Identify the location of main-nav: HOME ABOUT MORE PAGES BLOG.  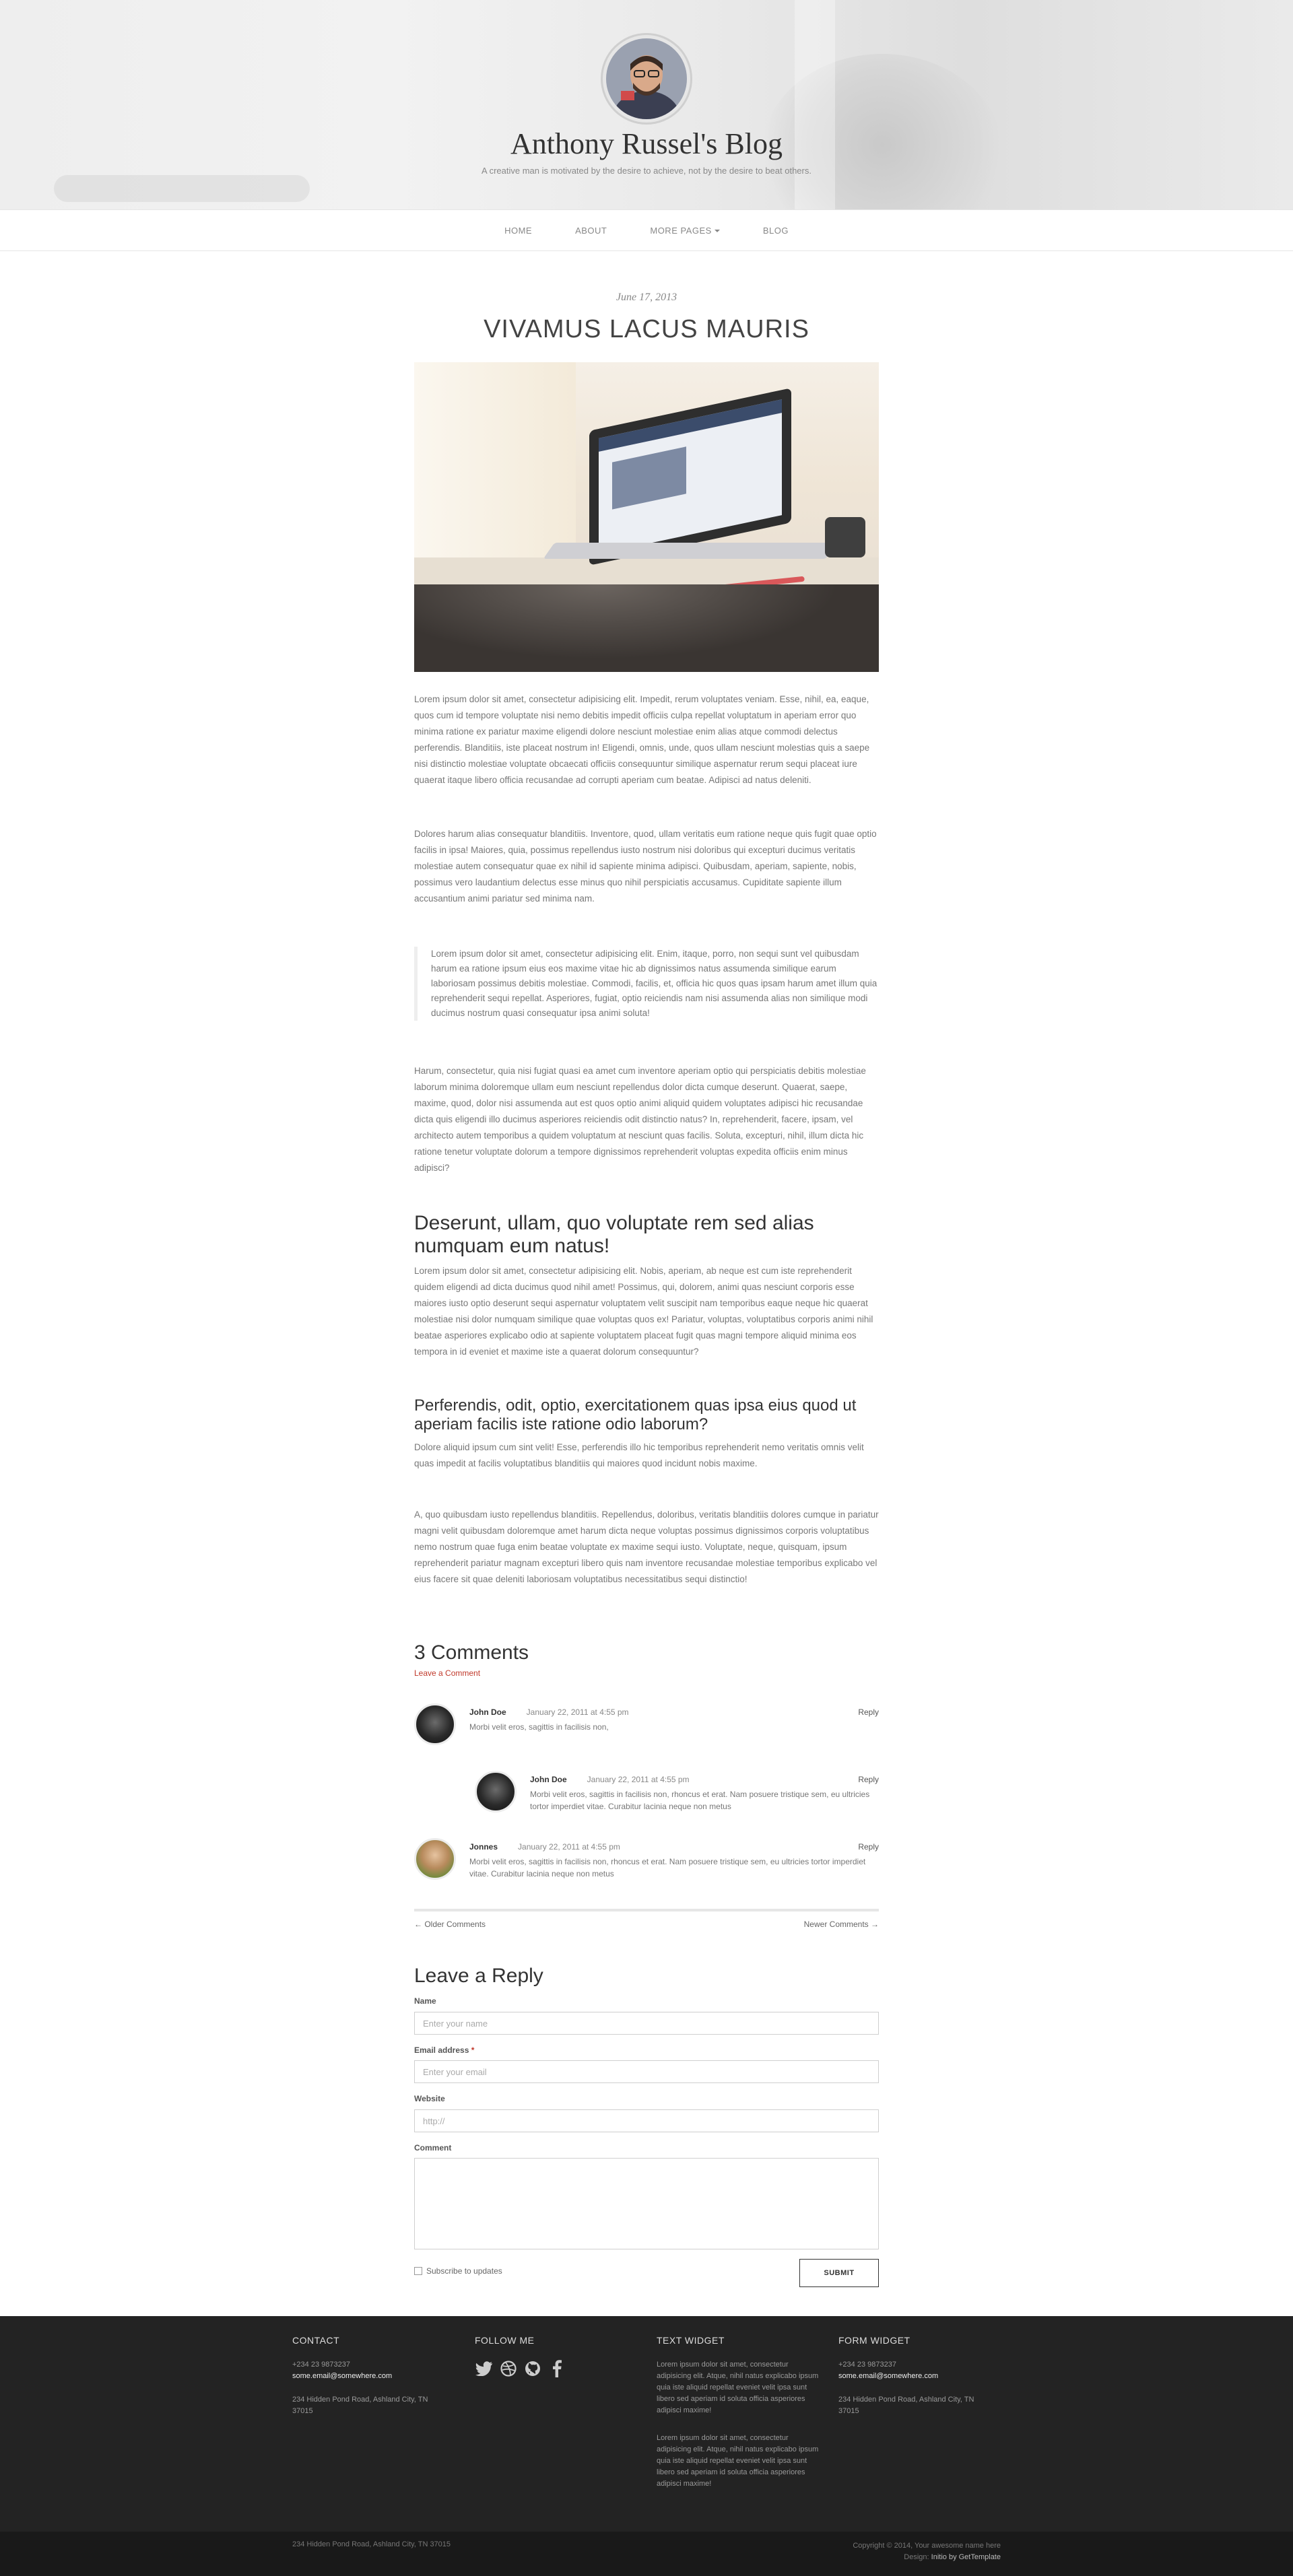
(646, 230).